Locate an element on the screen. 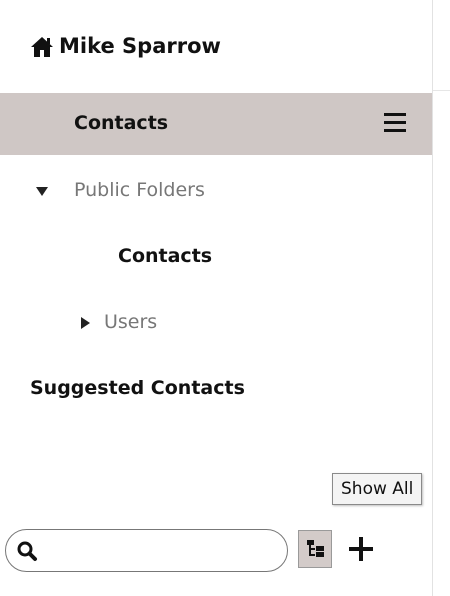 This screenshot has height=596, width=450. folder-item-users: Users is located at coordinates (216, 323).